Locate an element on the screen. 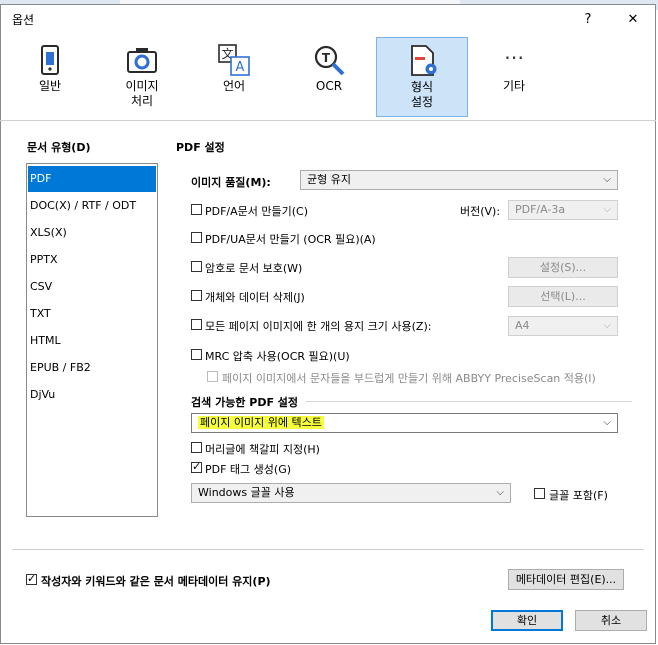 The height and width of the screenshot is (645, 658). pdfua-checkbox is located at coordinates (196, 237).